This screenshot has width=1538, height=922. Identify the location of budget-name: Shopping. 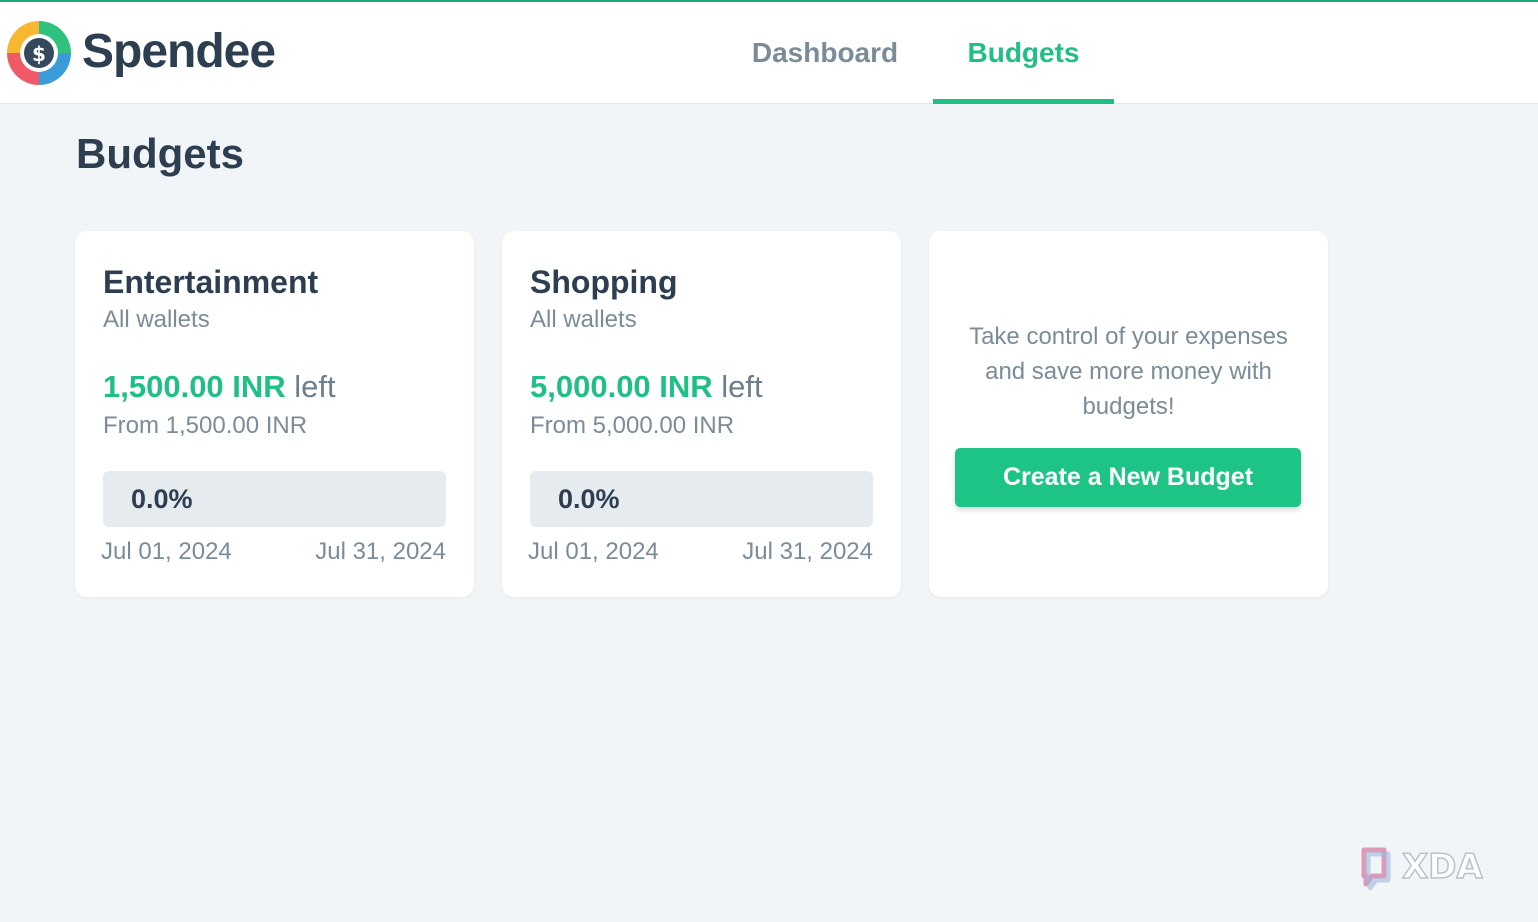
(604, 282).